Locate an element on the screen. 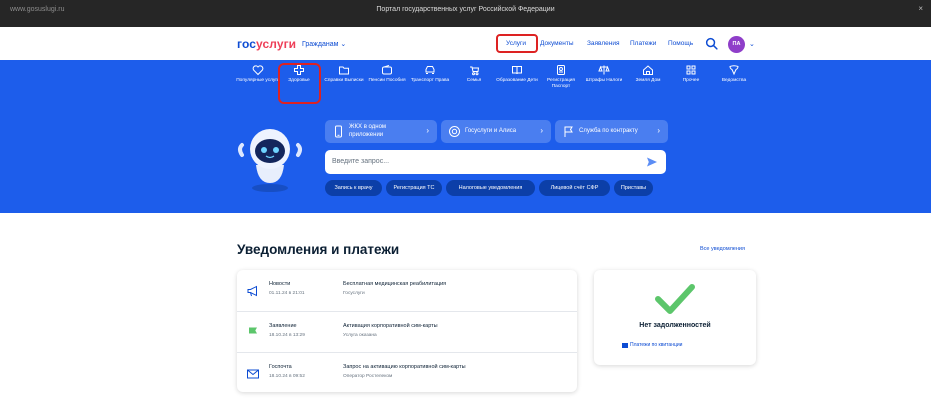 The width and height of the screenshot is (931, 417). car-icon is located at coordinates (430, 70).